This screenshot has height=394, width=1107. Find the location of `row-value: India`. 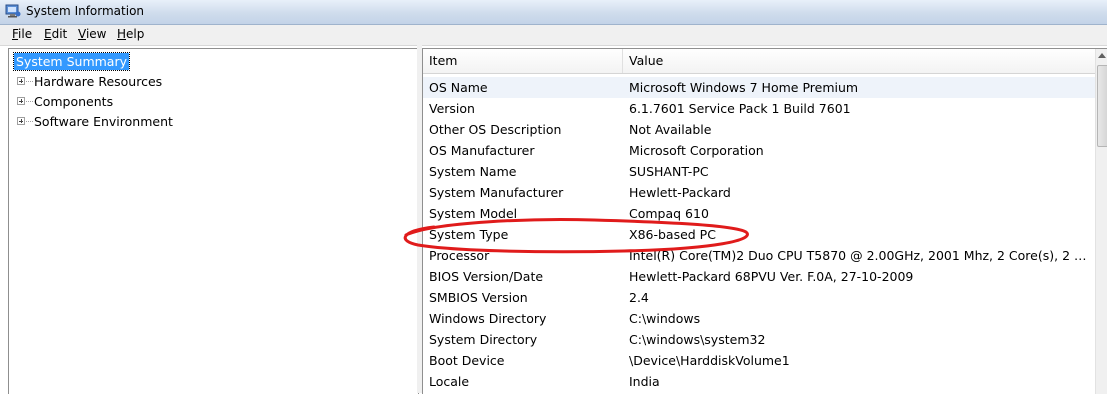

row-value: India is located at coordinates (644, 381).